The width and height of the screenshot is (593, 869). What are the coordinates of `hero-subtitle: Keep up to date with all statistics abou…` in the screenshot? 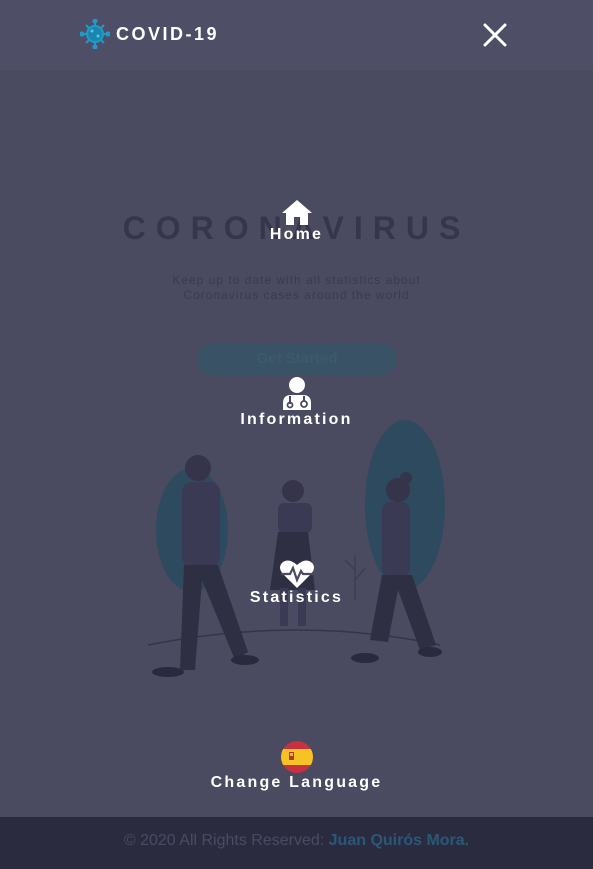 It's located at (296, 288).